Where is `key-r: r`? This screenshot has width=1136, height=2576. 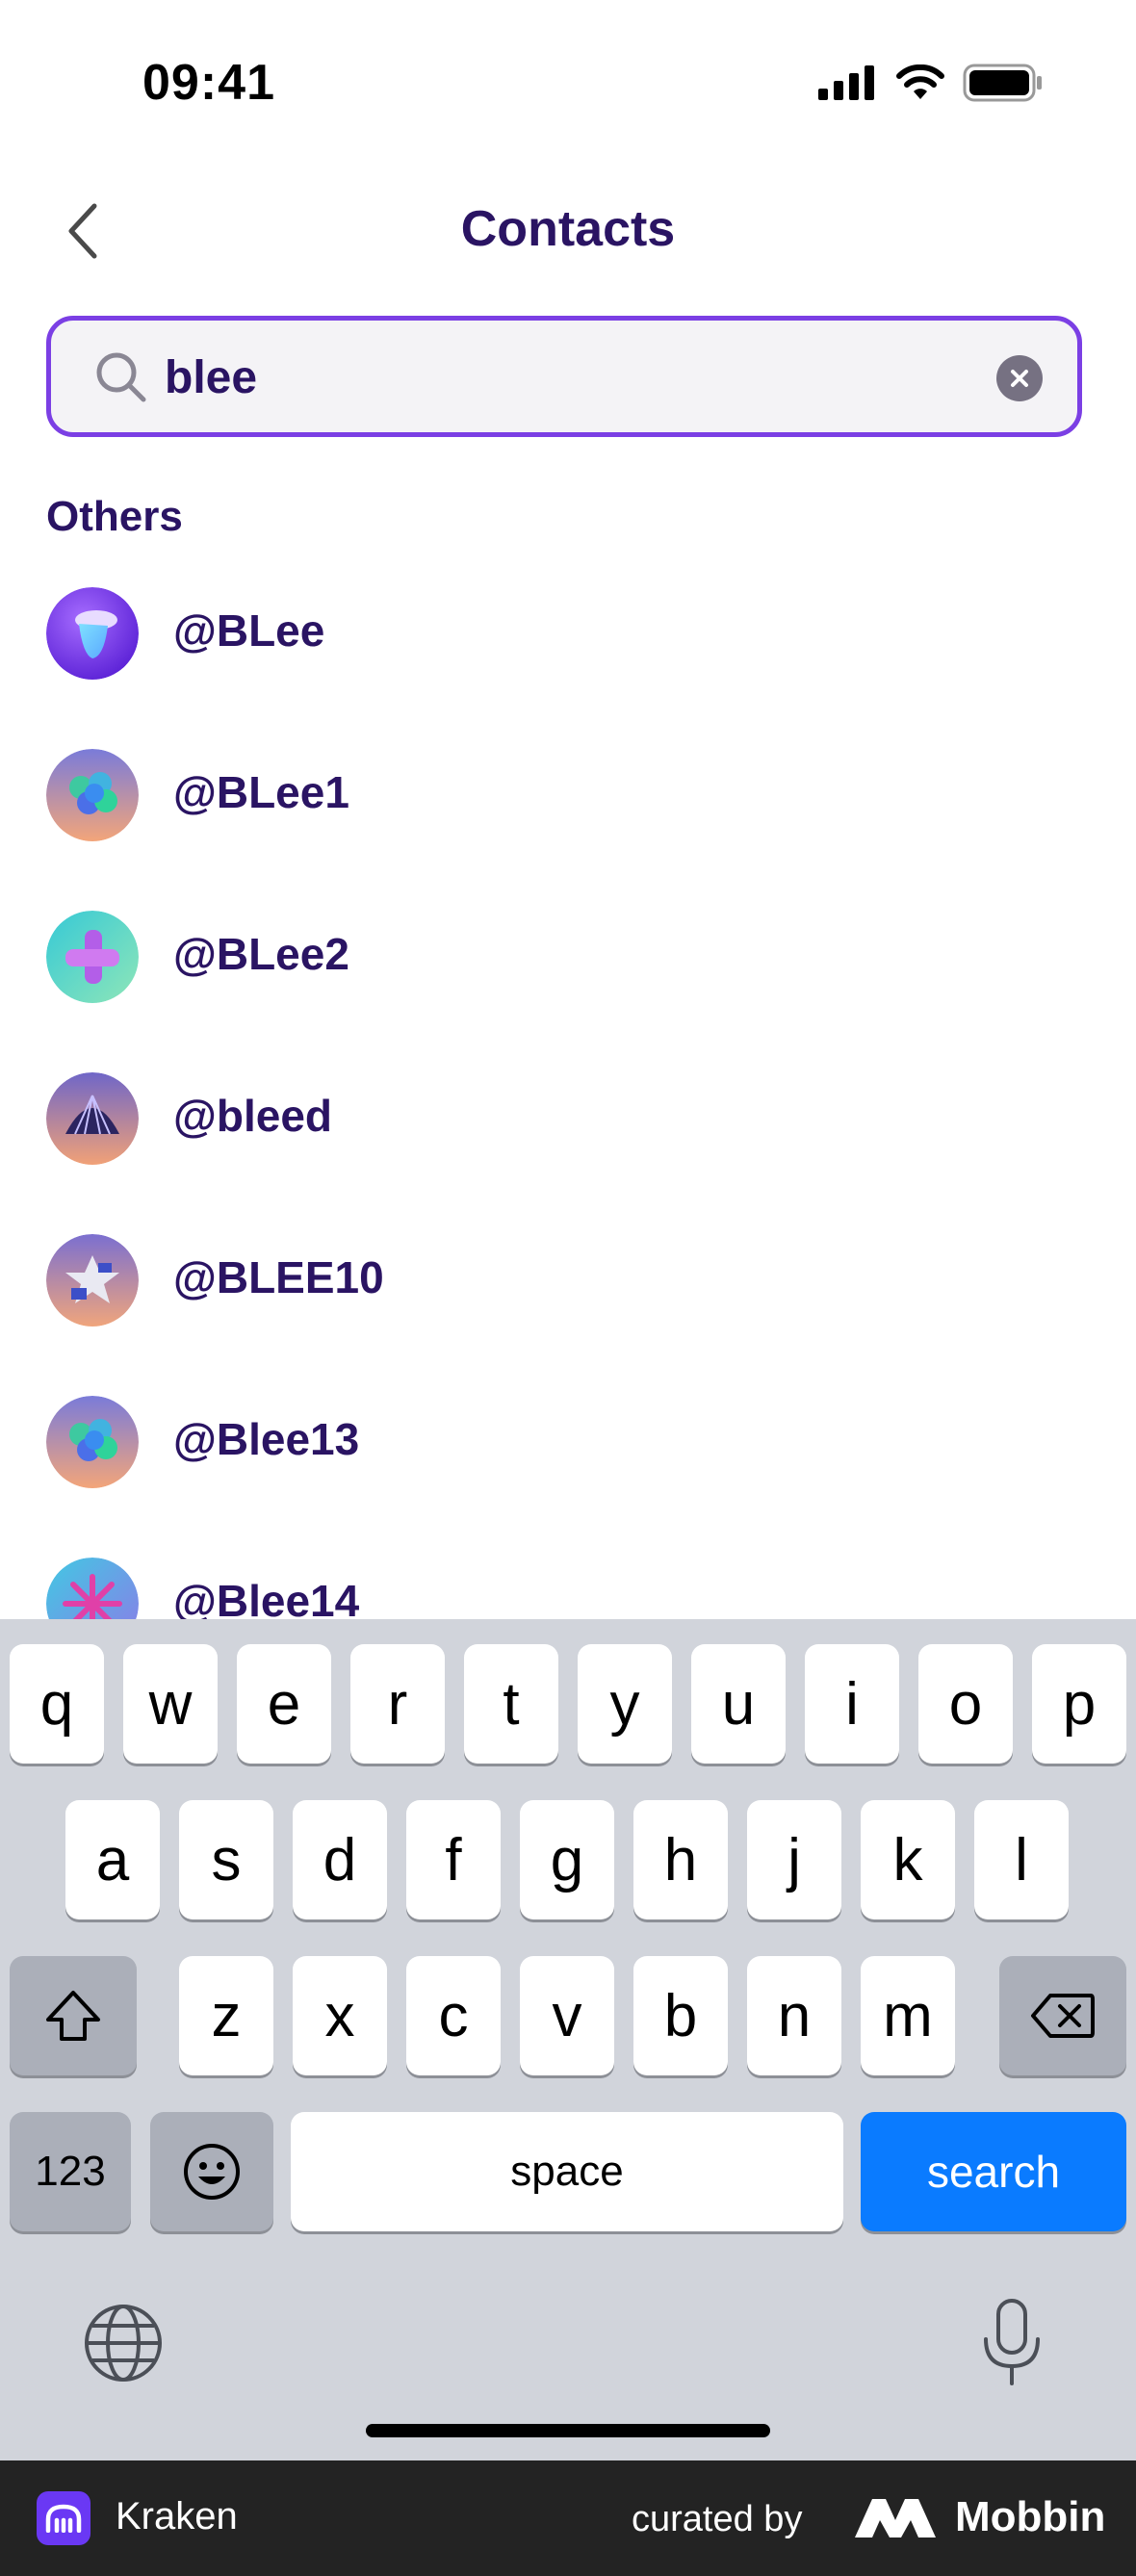 key-r: r is located at coordinates (397, 1704).